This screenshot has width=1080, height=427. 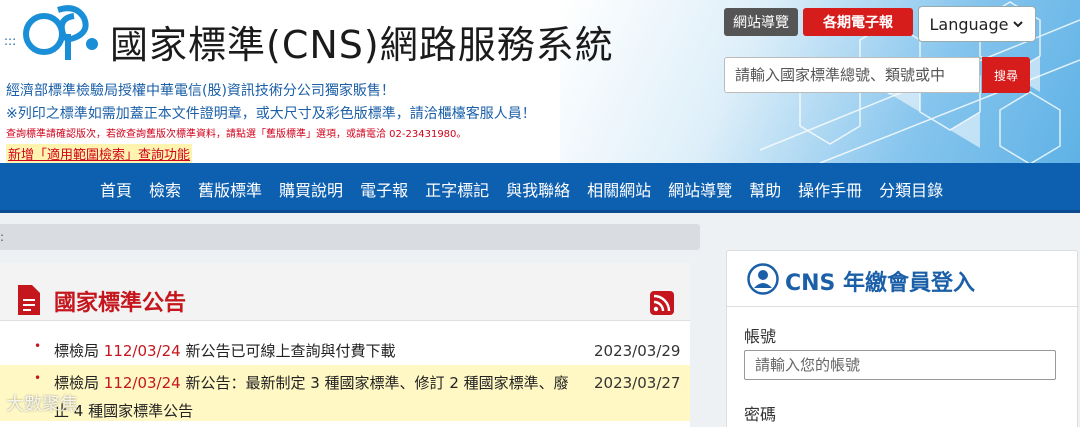 What do you see at coordinates (311, 189) in the screenshot?
I see `nav-item-purchase: 購買說明` at bounding box center [311, 189].